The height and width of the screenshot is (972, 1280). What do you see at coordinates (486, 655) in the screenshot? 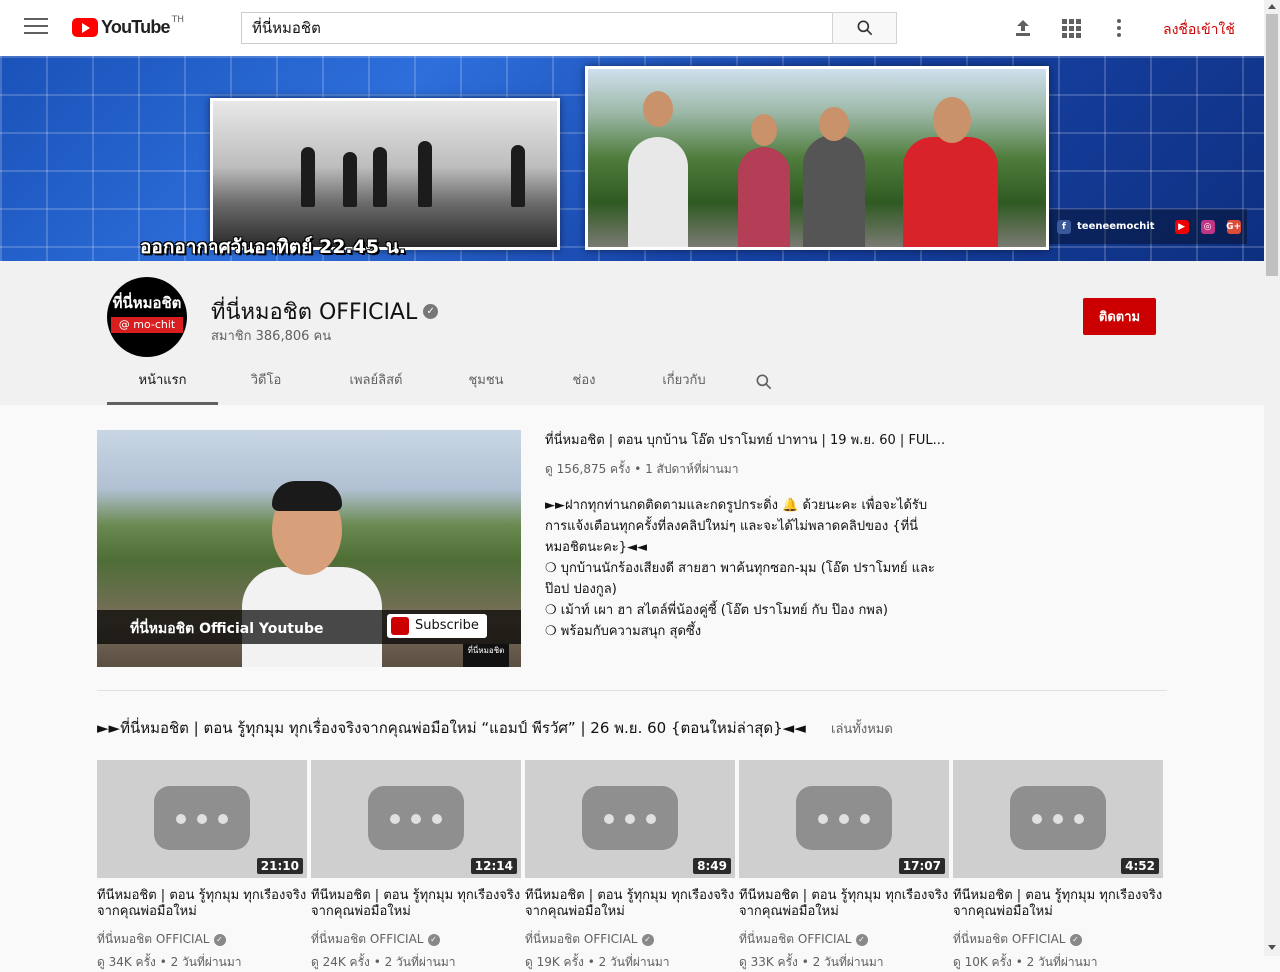
I see `thumbnail-channel-logo: ที่นี่หมอชิต` at bounding box center [486, 655].